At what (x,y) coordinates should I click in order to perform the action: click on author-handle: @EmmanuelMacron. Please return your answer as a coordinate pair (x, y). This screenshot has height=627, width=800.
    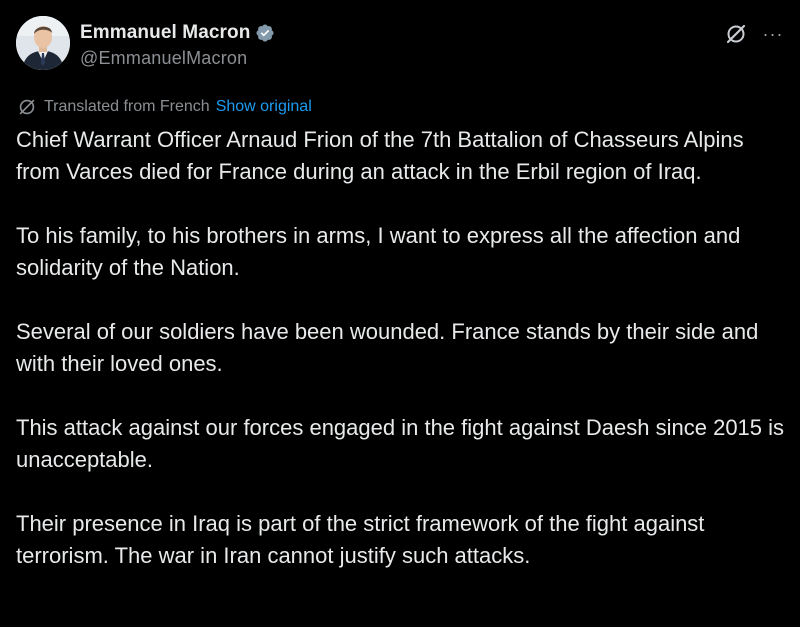
    Looking at the image, I should click on (177, 58).